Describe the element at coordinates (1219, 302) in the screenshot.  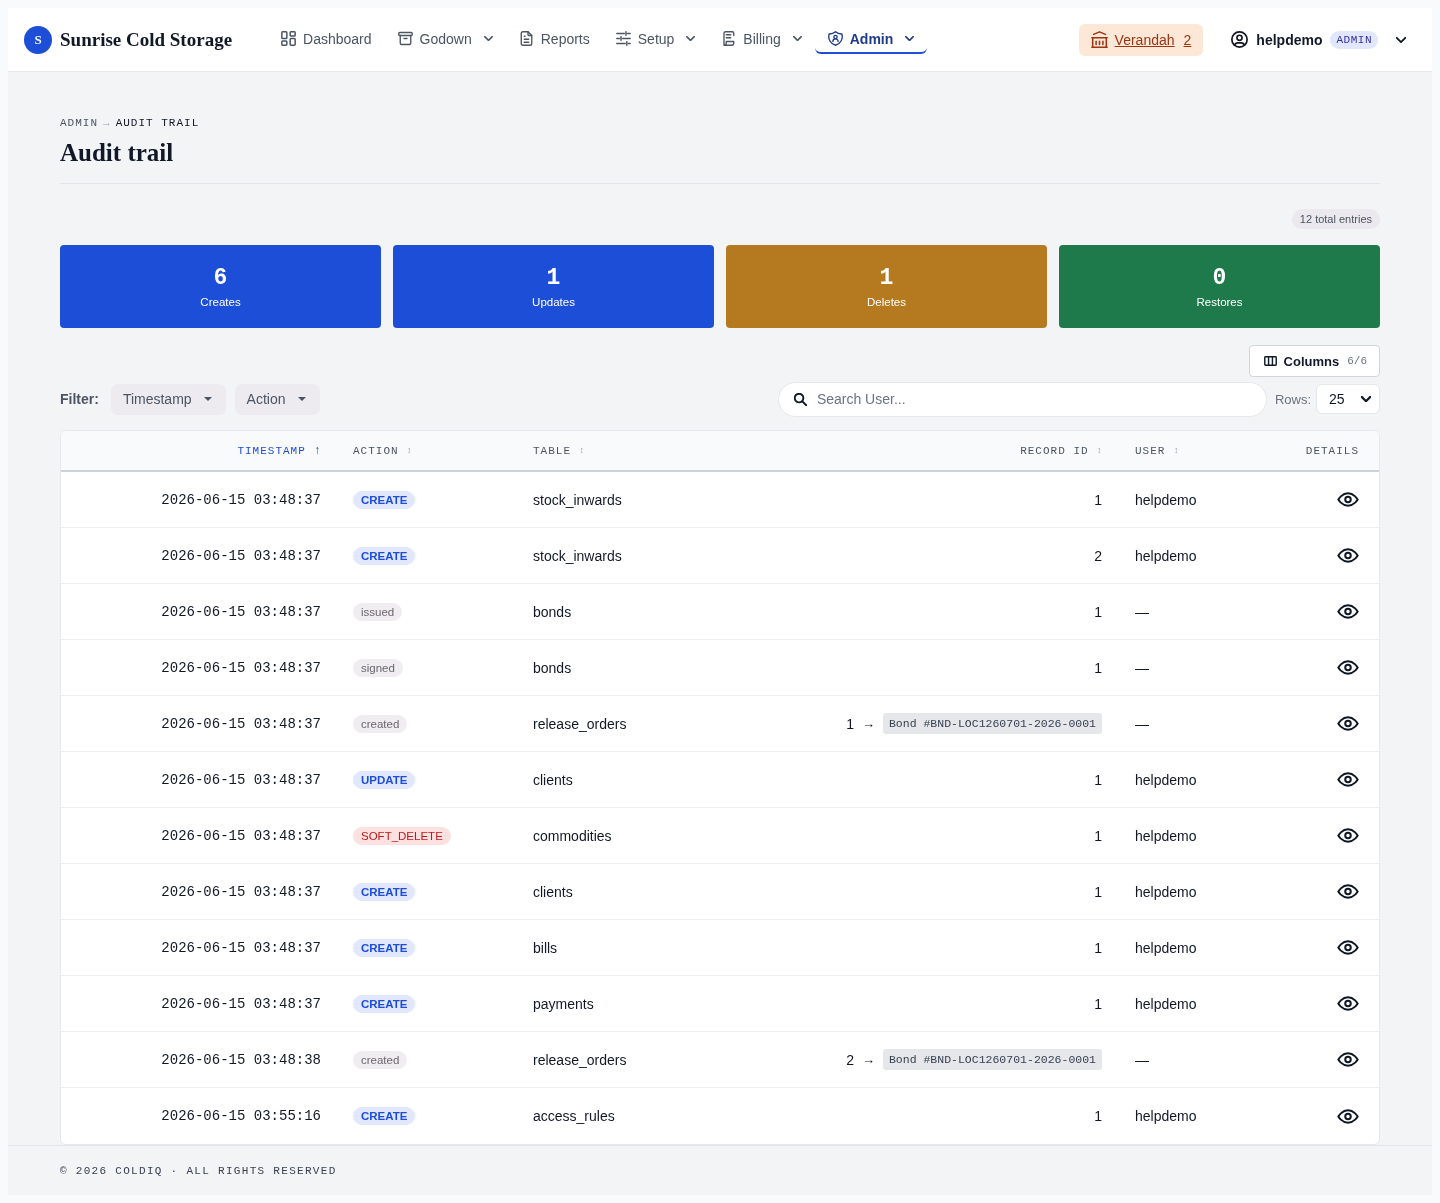
I see `stat-label: Restores` at that location.